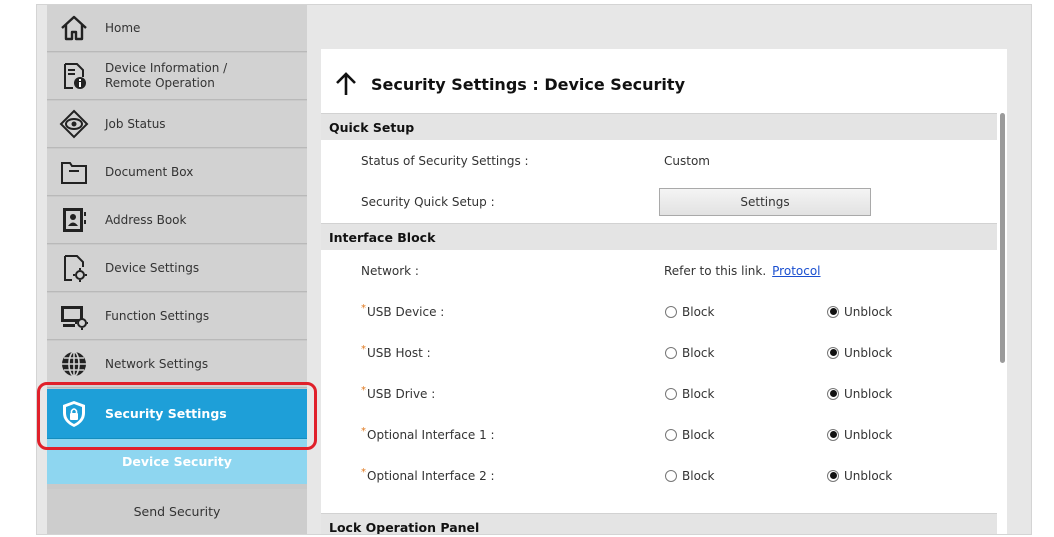 The width and height of the screenshot is (1054, 537). I want to click on row-usb-device: * USB Device : Block Unblock, so click(659, 311).